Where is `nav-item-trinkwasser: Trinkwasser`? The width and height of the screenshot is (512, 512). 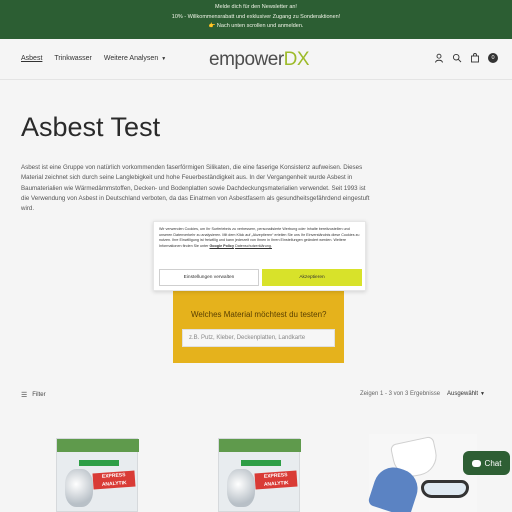 nav-item-trinkwasser: Trinkwasser is located at coordinates (72, 58).